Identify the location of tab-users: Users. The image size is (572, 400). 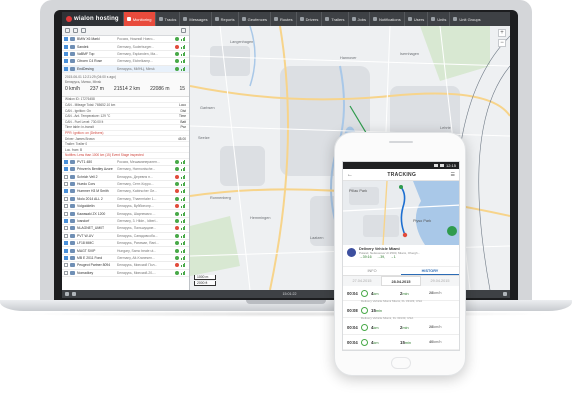
(415, 19).